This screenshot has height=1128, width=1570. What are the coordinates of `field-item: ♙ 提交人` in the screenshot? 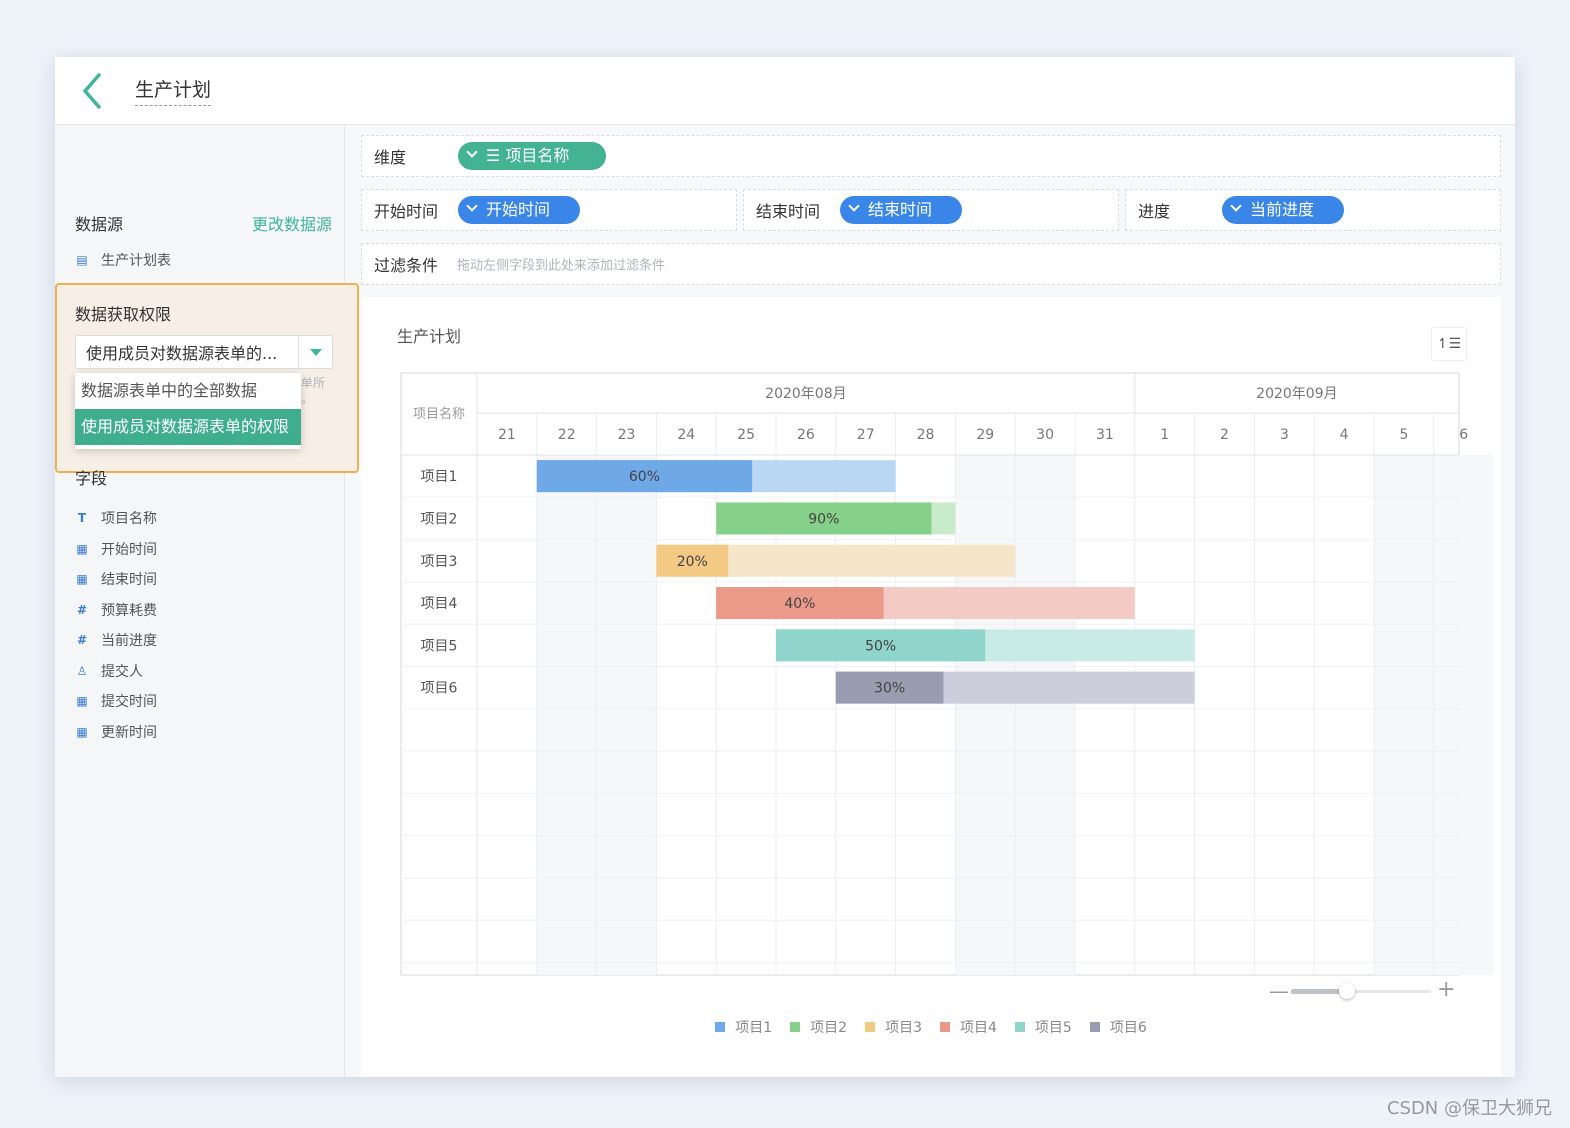 It's located at (116, 671).